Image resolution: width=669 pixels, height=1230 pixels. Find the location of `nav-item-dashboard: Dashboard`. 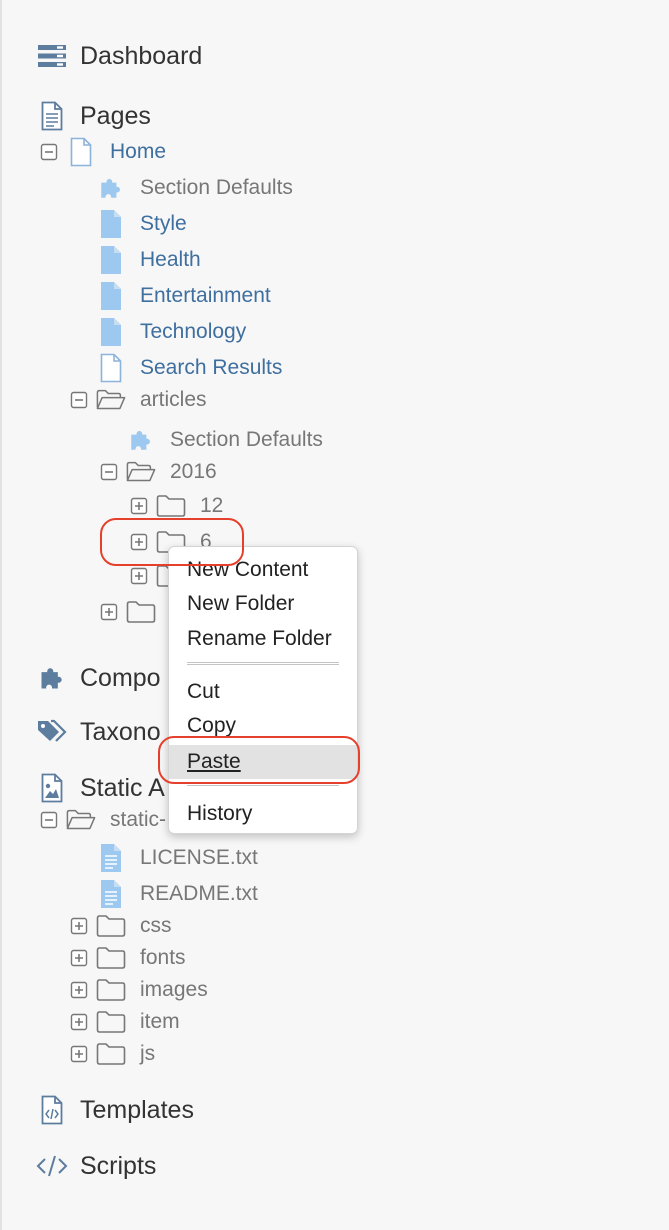

nav-item-dashboard: Dashboard is located at coordinates (119, 56).